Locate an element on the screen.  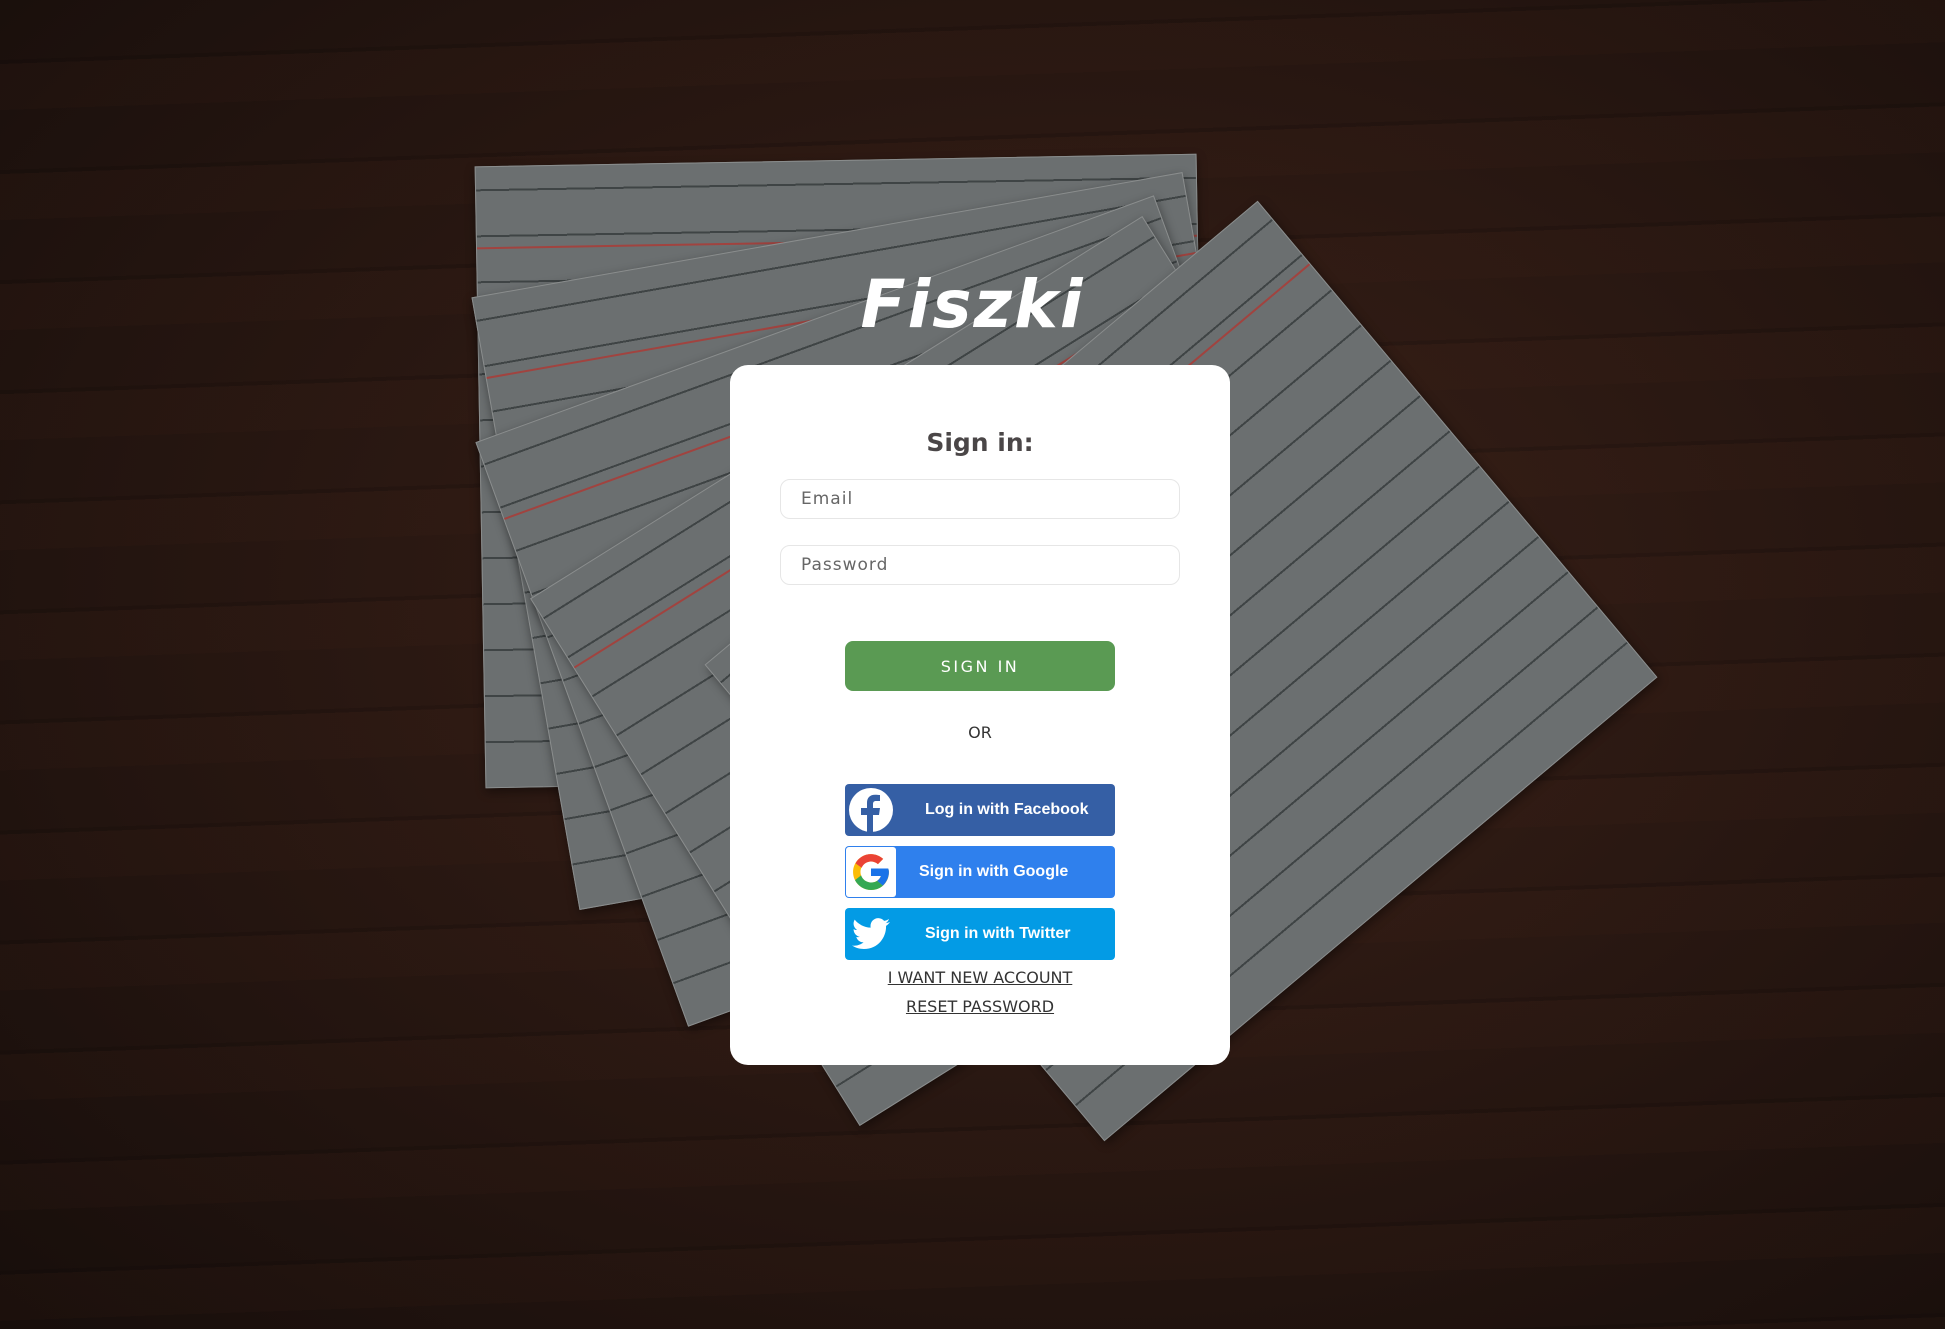
reset-password-link: RESET PASSWORD is located at coordinates (980, 1006).